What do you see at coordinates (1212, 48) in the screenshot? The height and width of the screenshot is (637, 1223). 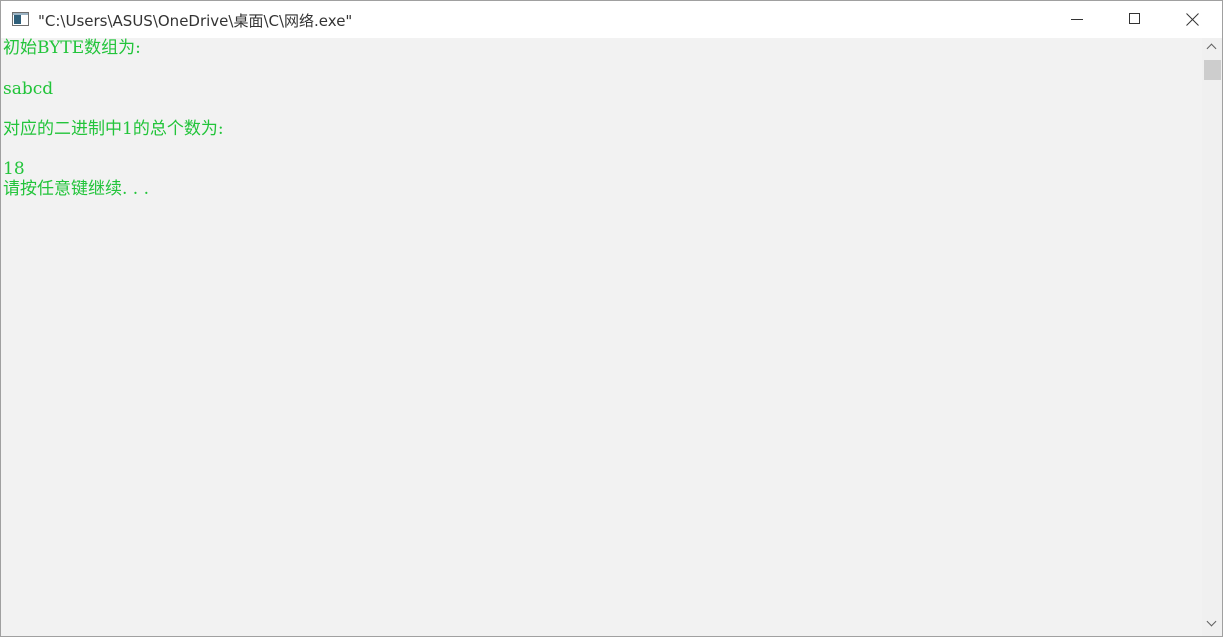 I see `scroll-up-button` at bounding box center [1212, 48].